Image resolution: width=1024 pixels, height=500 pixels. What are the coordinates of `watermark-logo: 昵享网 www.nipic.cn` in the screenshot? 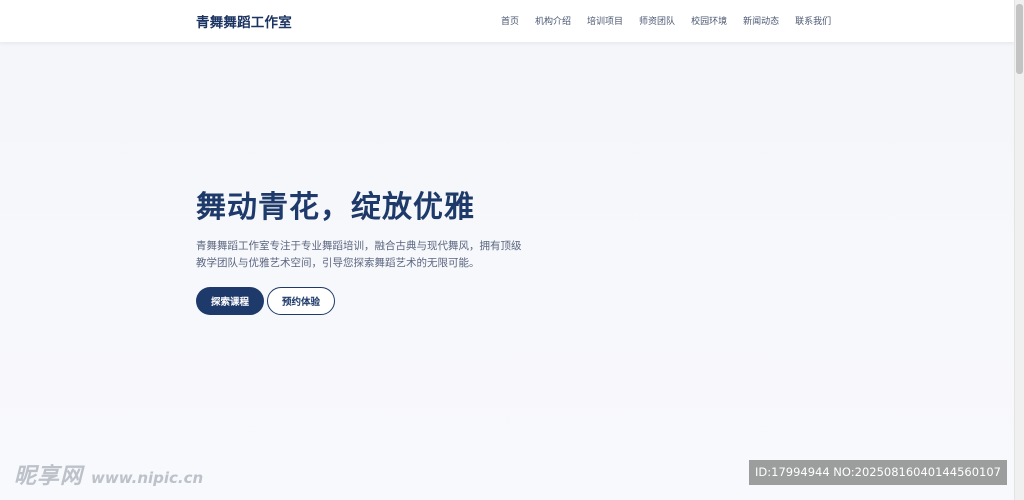 It's located at (108, 474).